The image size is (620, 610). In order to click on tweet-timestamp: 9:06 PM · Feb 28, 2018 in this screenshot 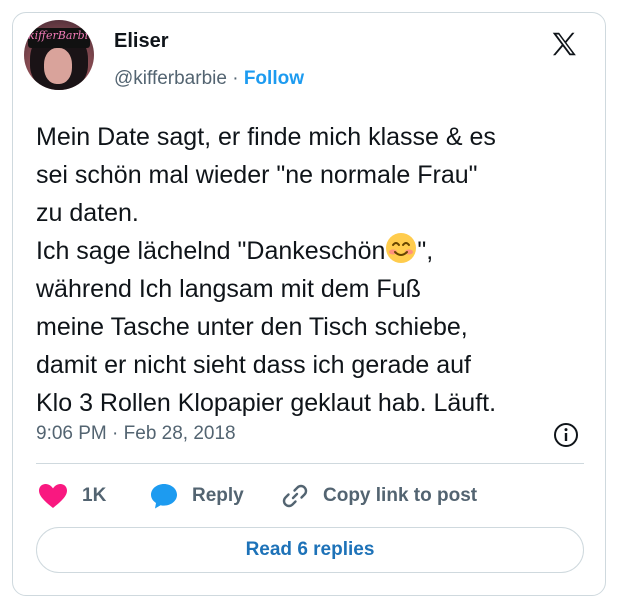, I will do `click(136, 434)`.